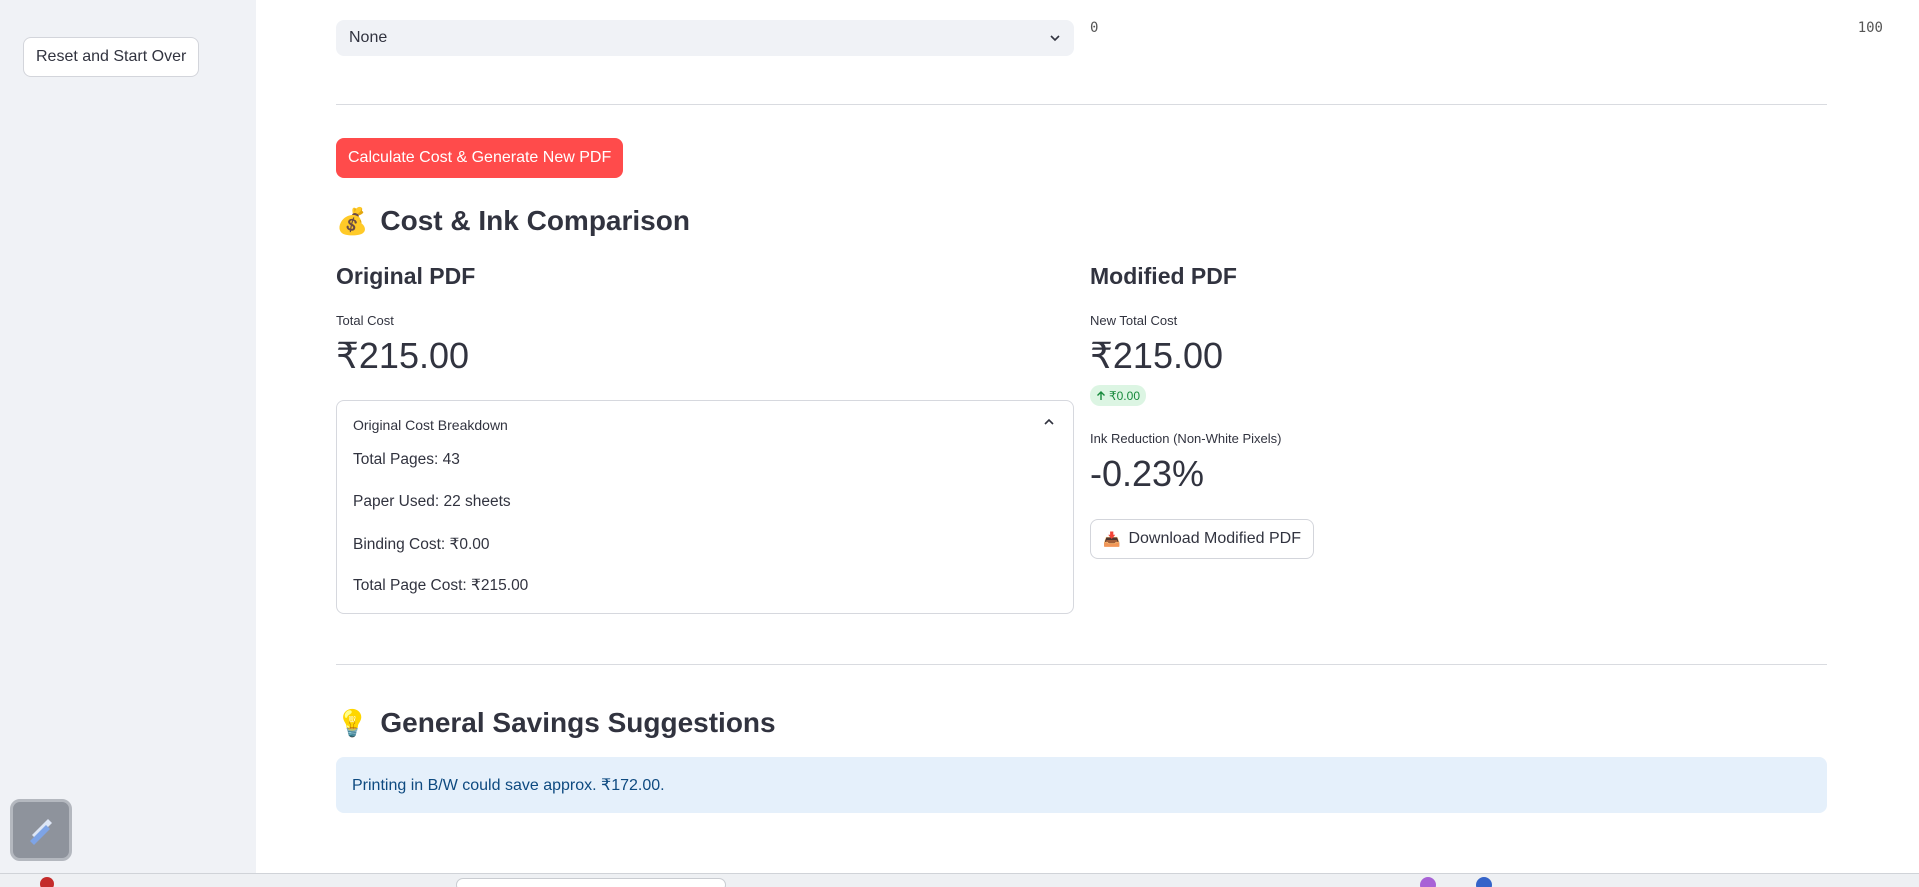 This screenshot has width=1919, height=887. I want to click on ink-reduction-label: Ink Reduction (Non-White Pixels), so click(1186, 438).